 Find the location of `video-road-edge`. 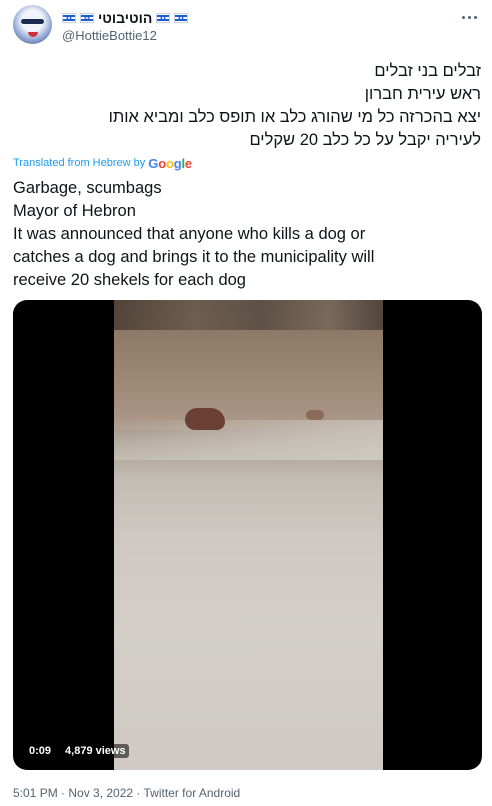

video-road-edge is located at coordinates (248, 440).